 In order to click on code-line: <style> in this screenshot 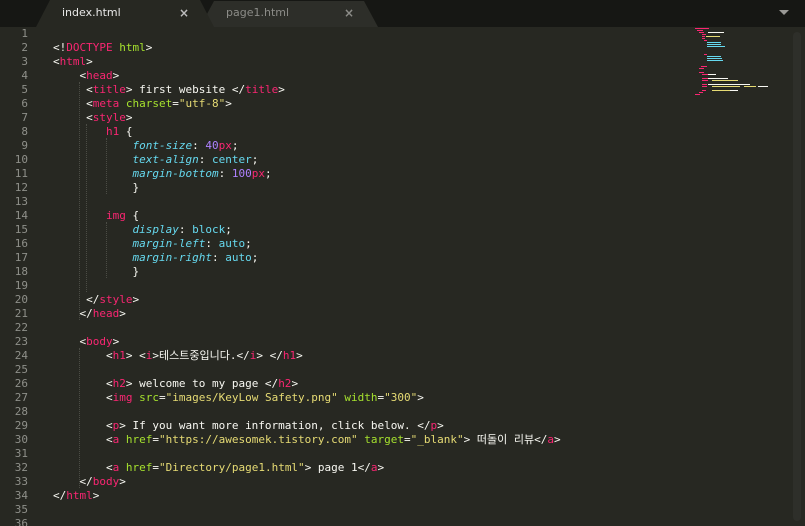, I will do `click(93, 118)`.